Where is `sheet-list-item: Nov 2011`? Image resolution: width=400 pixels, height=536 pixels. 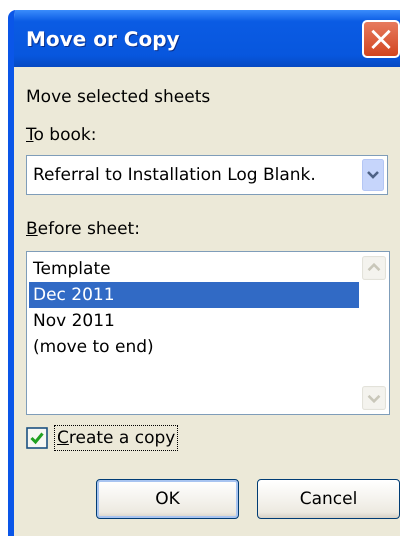
sheet-list-item: Nov 2011 is located at coordinates (194, 321).